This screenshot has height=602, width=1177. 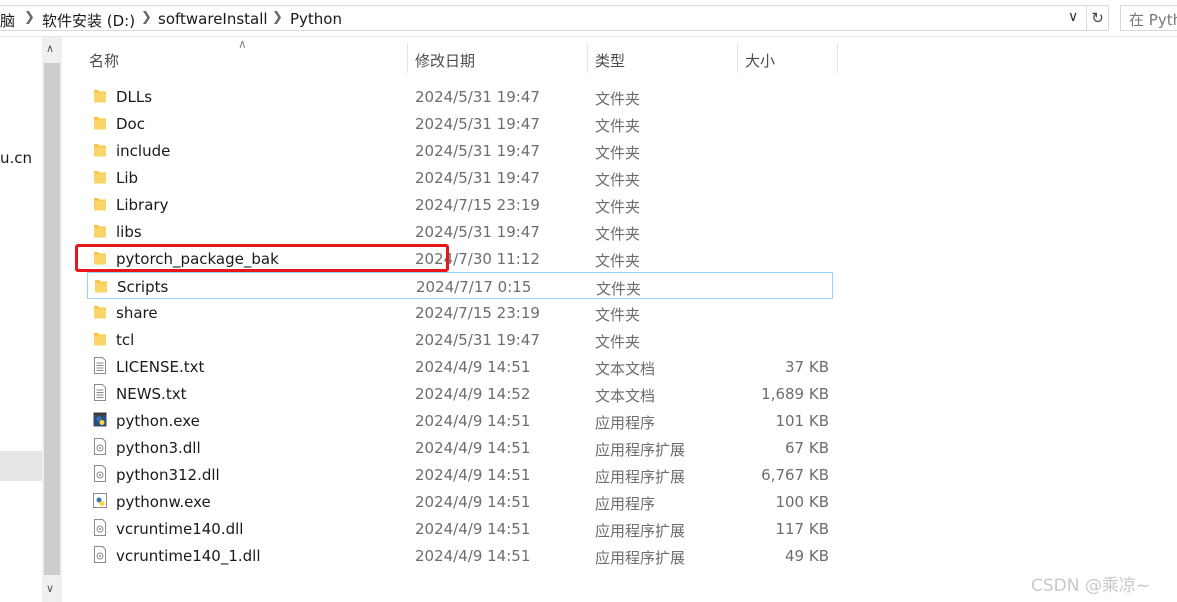 What do you see at coordinates (7, 20) in the screenshot?
I see `breadcrumb-this-pc: 脑` at bounding box center [7, 20].